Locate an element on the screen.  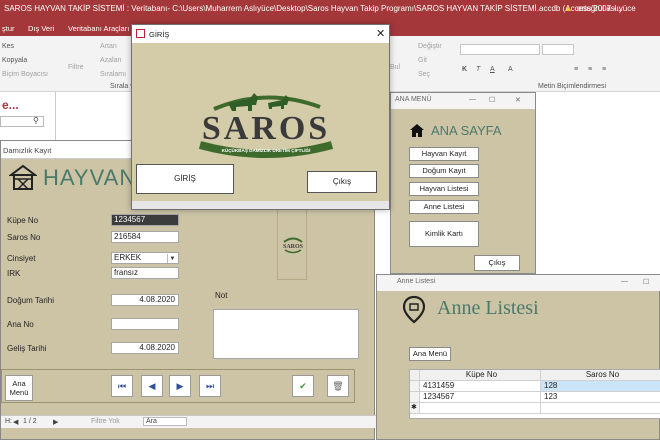
sort-descending-button: Azalan is located at coordinates (110, 60).